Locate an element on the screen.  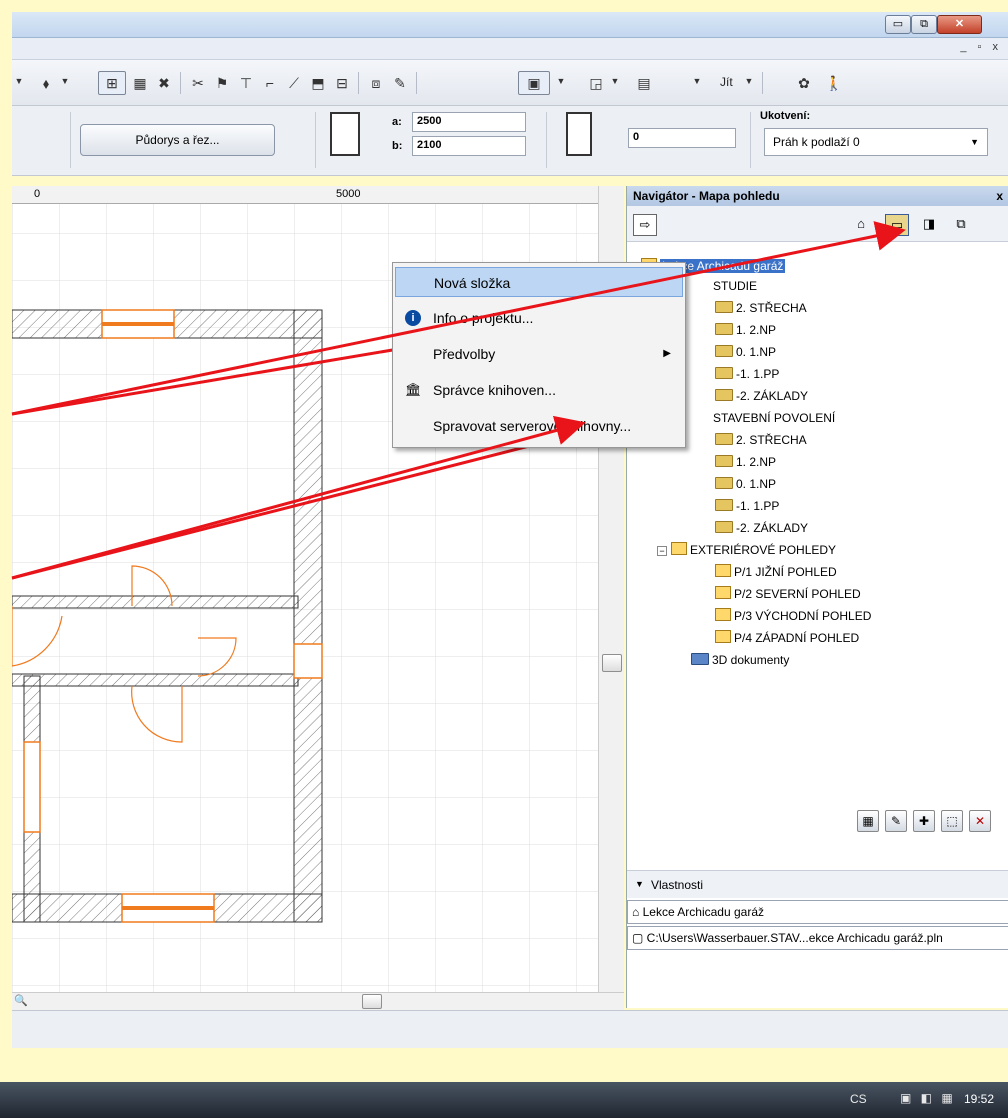
navigator-toolbar: ⇨ ⌂ ▭ ◨ ⧉ is located at coordinates (817, 224).